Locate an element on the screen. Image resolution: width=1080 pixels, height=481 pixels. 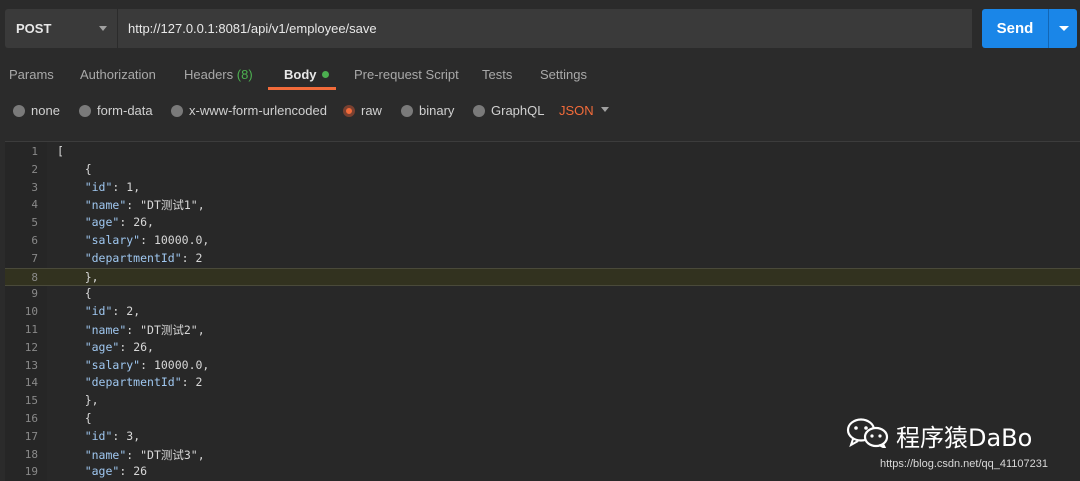
radio-x-www-form-urlencoded: x-www-form-urlencoded is located at coordinates (249, 110).